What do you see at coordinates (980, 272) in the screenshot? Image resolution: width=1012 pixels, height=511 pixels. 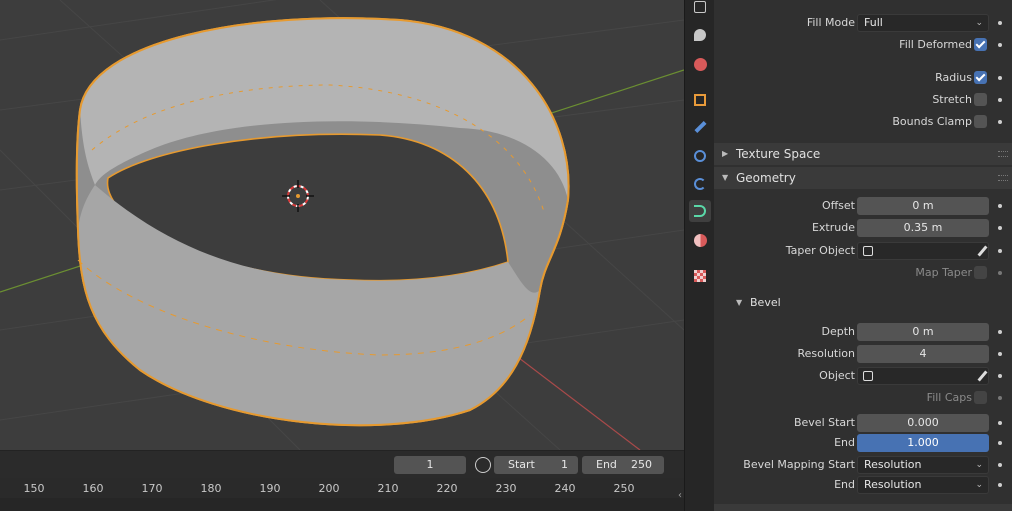 I see `map-taper-checkbox` at bounding box center [980, 272].